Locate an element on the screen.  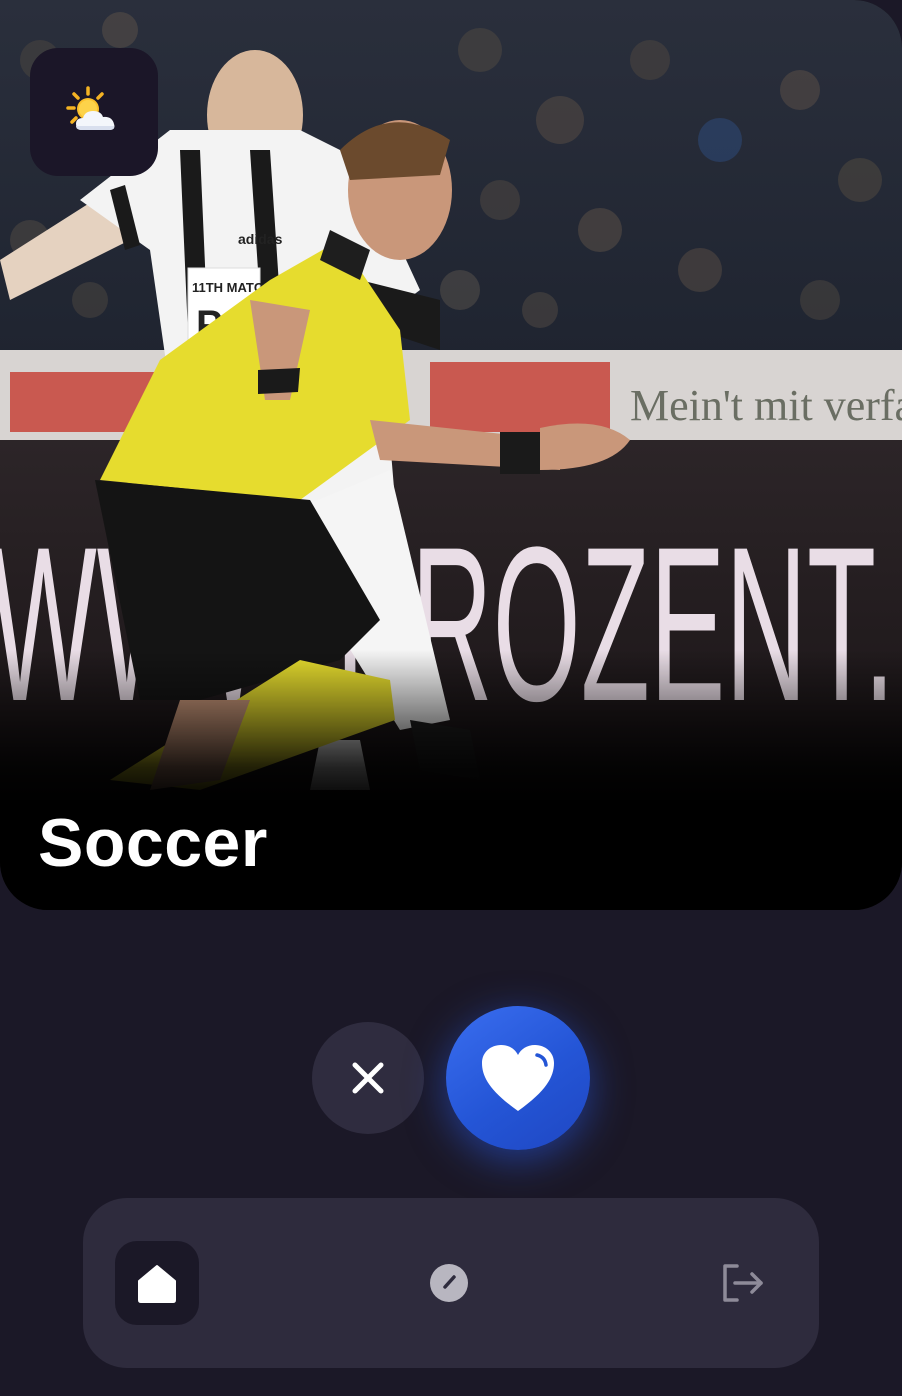
nav-item-logout is located at coordinates (743, 1283).